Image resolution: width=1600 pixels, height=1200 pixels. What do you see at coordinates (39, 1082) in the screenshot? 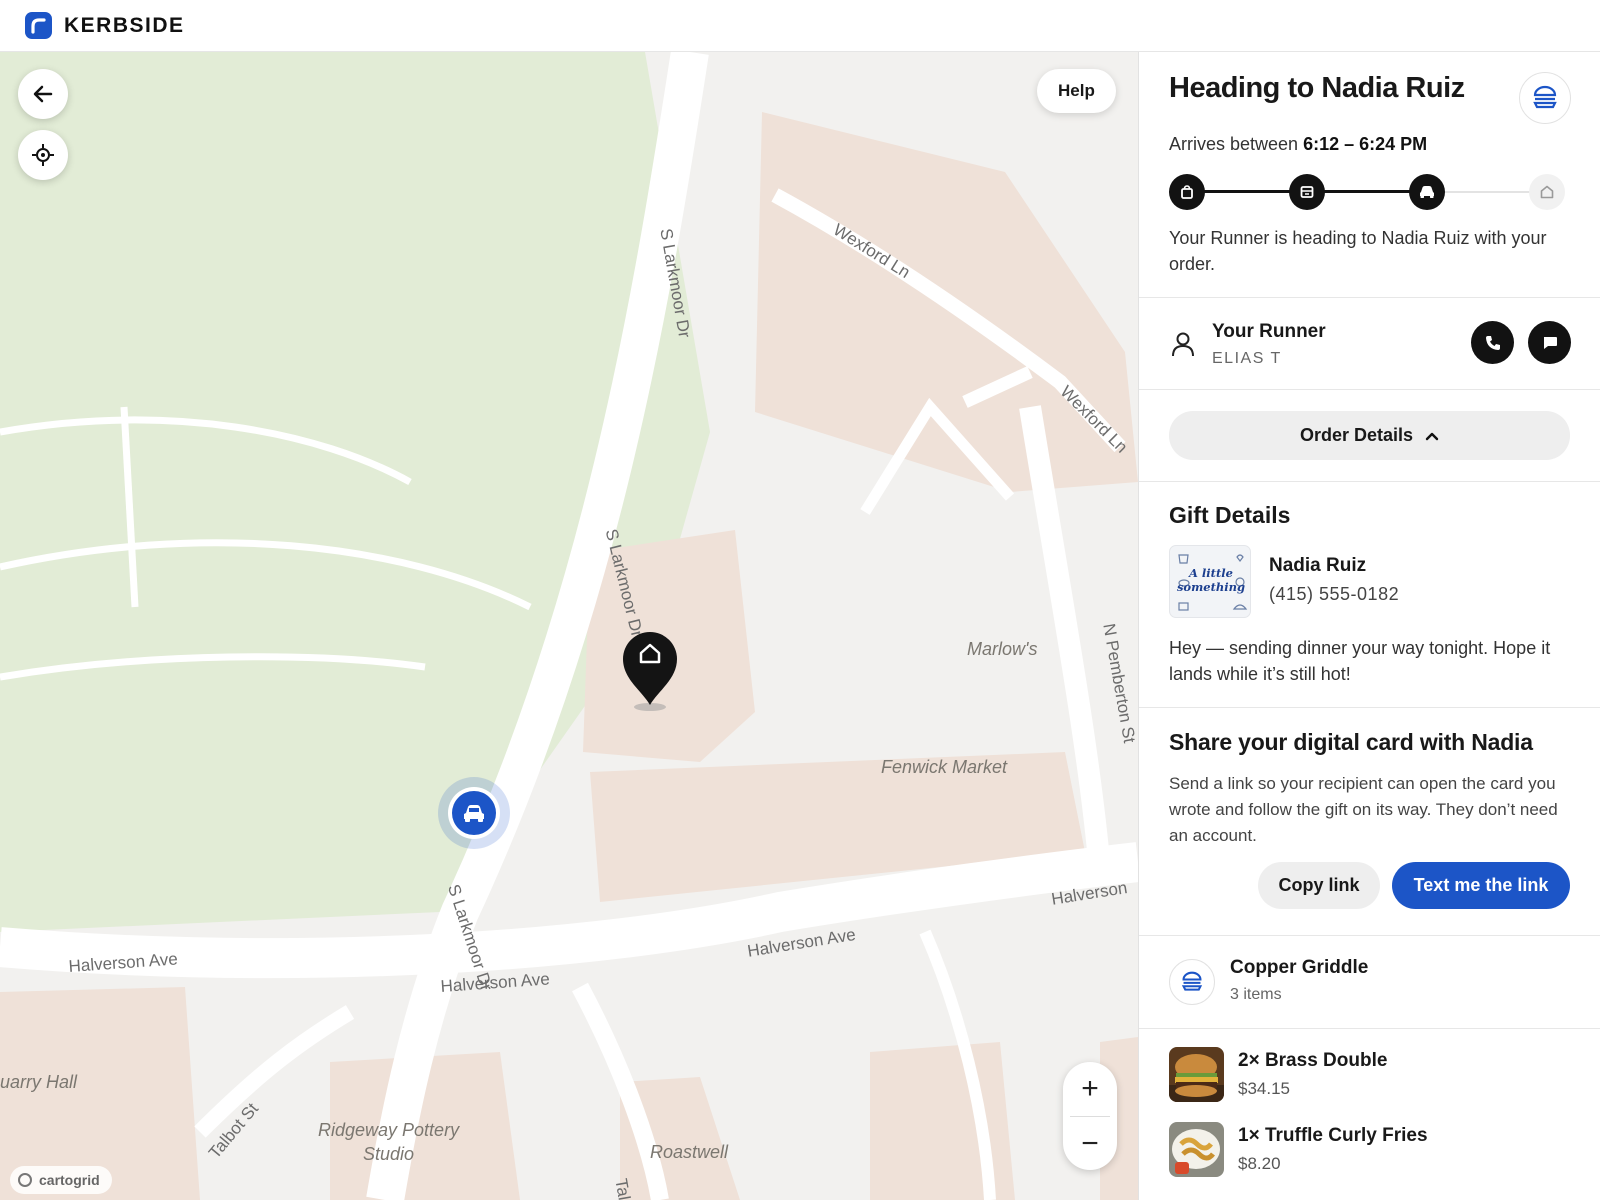
I see `place-label: uarry Hall` at bounding box center [39, 1082].